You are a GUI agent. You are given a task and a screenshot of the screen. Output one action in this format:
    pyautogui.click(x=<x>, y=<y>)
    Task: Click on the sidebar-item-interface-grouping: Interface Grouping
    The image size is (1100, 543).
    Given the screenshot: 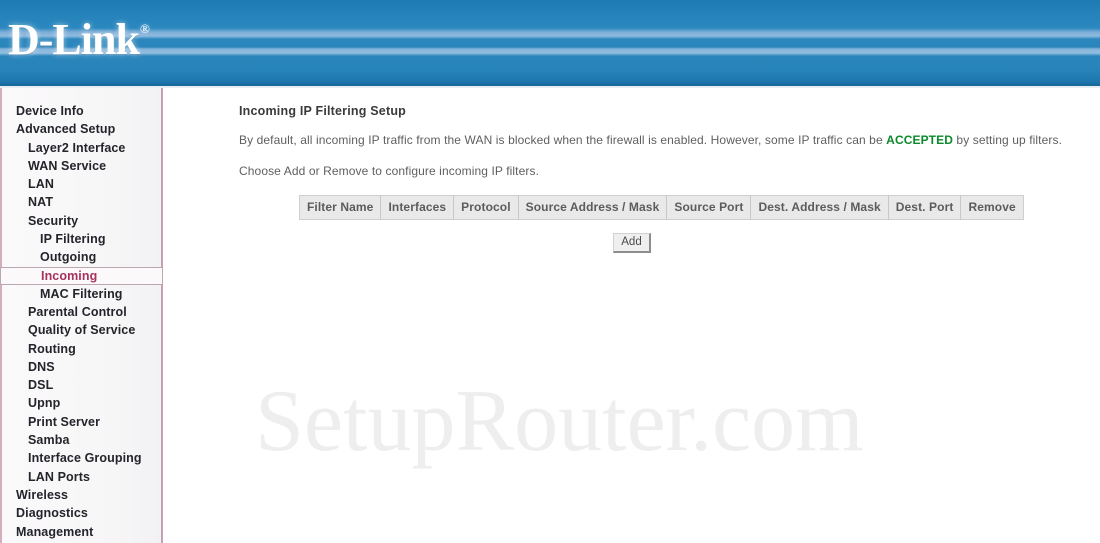 What is the action you would take?
    pyautogui.click(x=81, y=458)
    